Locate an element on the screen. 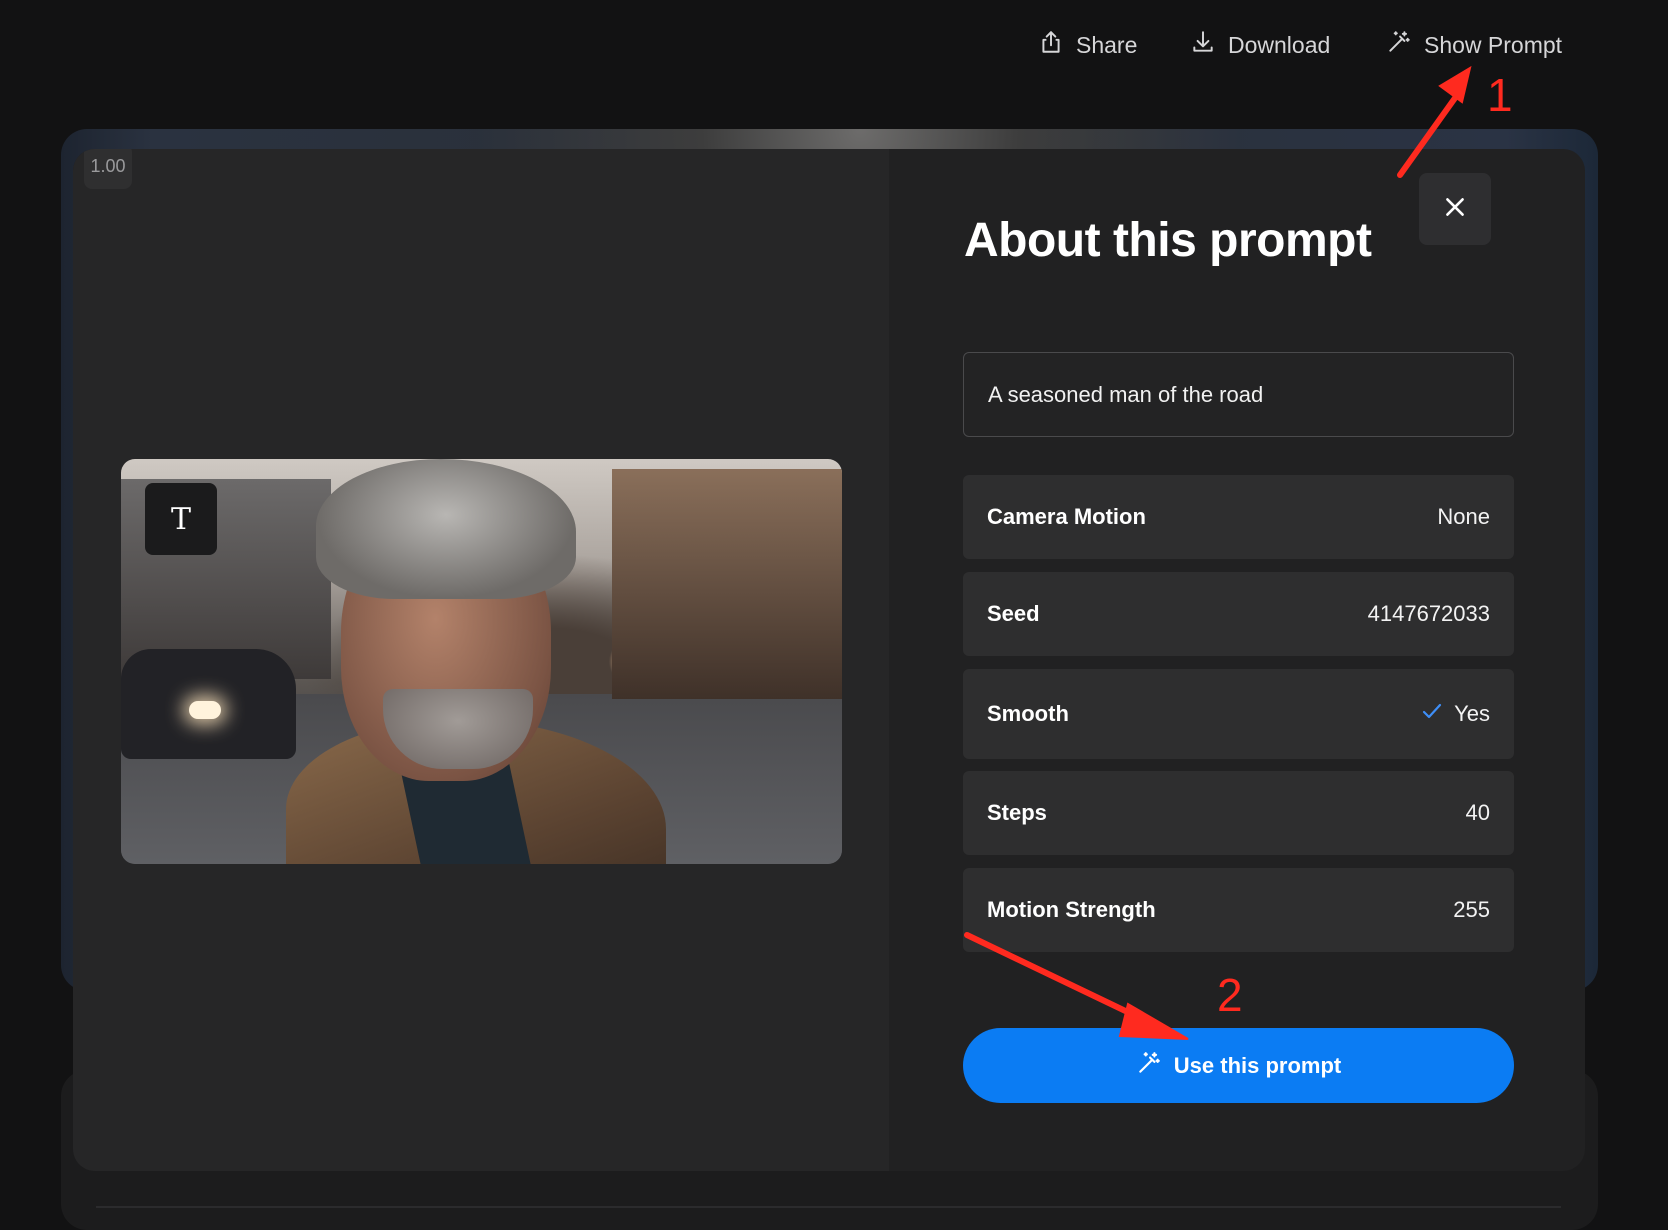  param-row-motion-strength: Motion Strength 255 is located at coordinates (1238, 910).